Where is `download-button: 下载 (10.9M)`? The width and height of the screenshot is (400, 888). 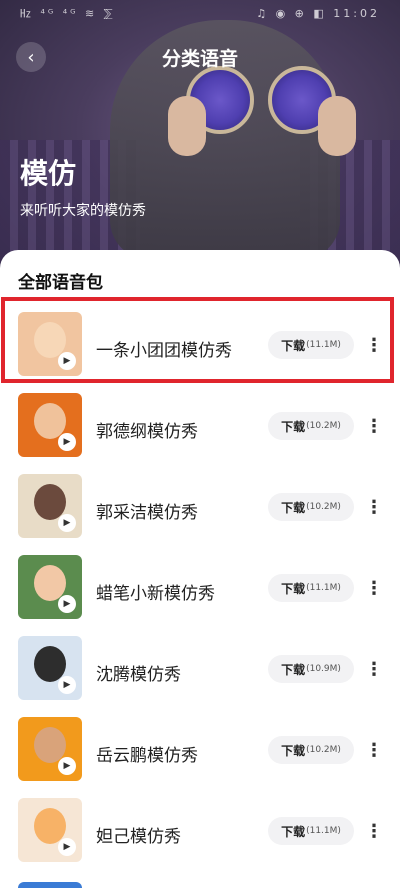
download-button: 下载 (10.9M) is located at coordinates (311, 669).